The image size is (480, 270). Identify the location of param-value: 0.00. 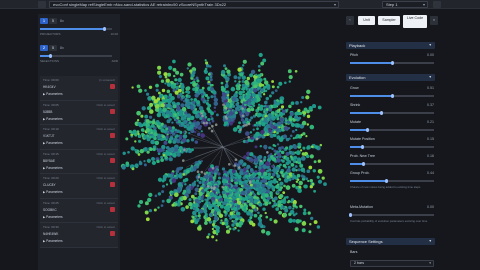
(430, 55).